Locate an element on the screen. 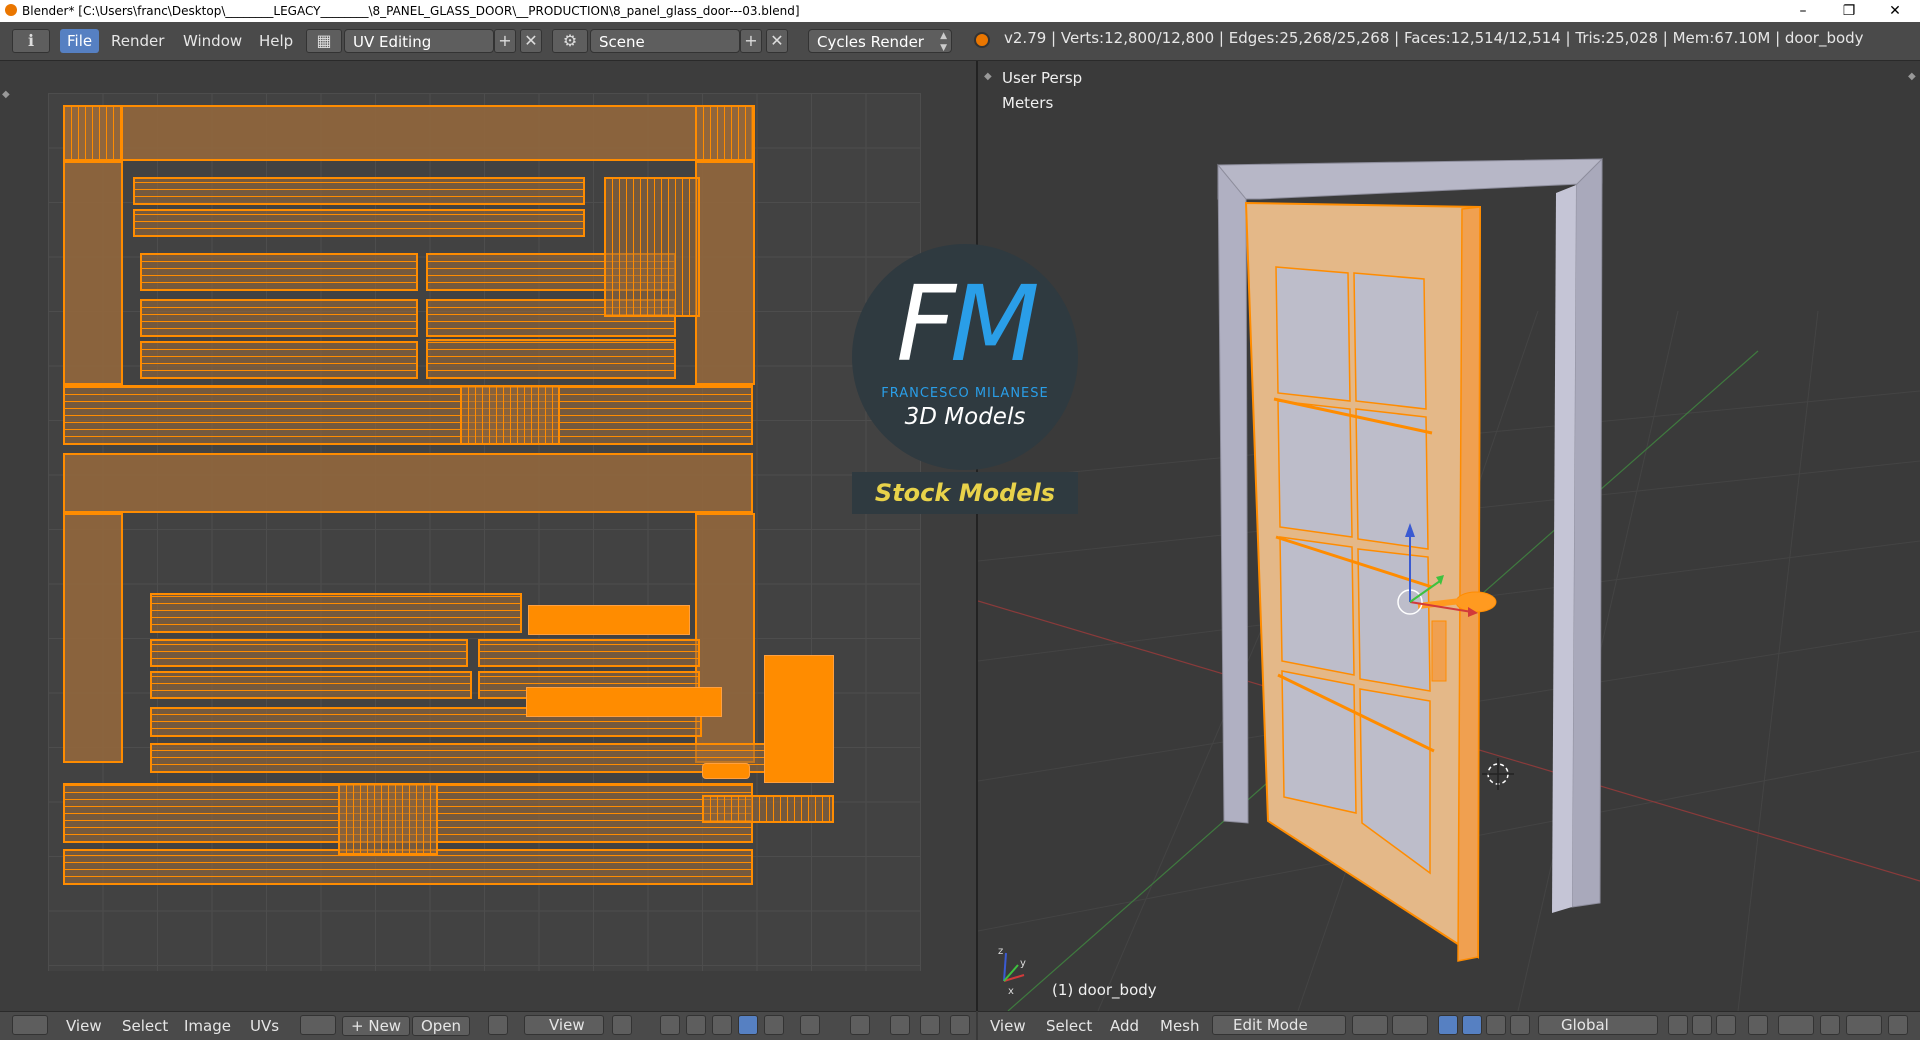 The height and width of the screenshot is (1040, 1920). svg-text: y is located at coordinates (1023, 963).